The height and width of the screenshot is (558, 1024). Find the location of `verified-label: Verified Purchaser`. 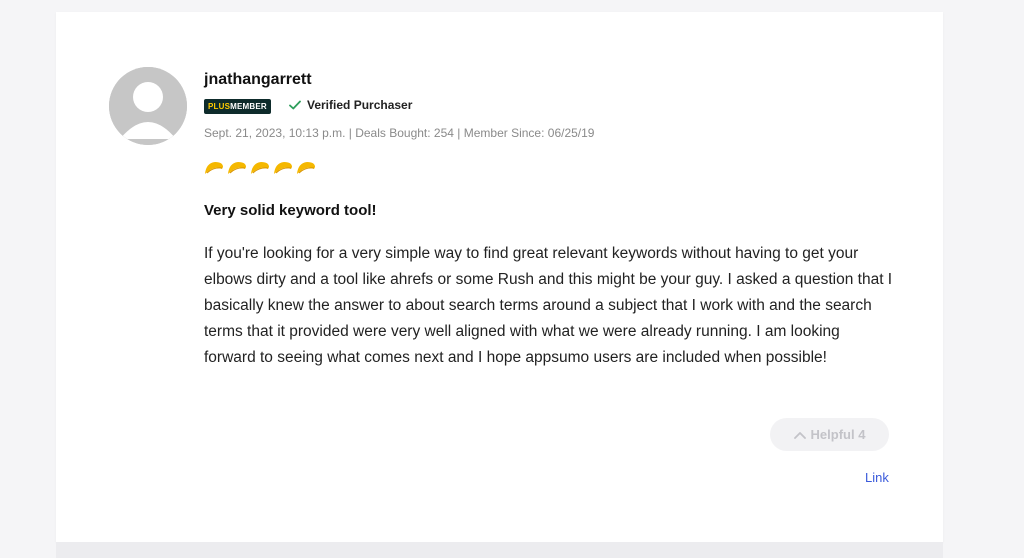

verified-label: Verified Purchaser is located at coordinates (360, 105).